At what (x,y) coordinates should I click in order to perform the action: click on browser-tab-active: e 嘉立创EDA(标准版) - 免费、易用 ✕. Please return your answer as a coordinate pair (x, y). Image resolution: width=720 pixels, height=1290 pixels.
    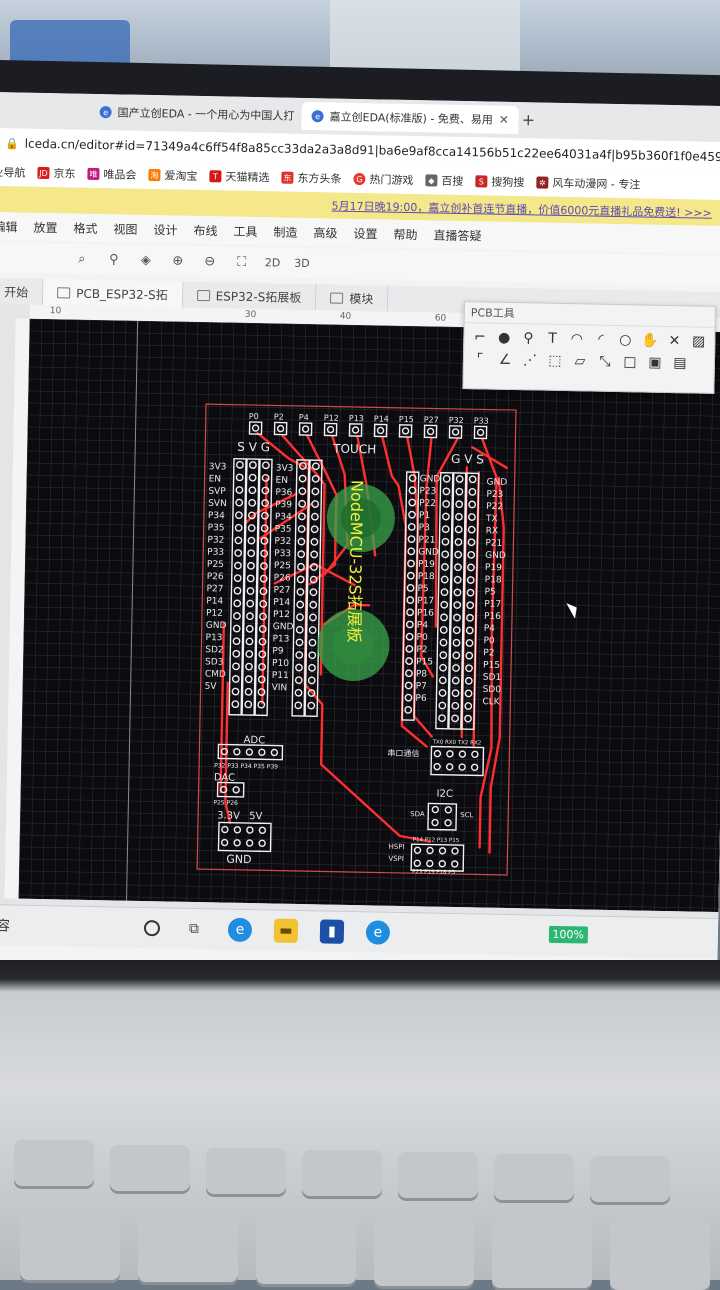
    Looking at the image, I should click on (410, 118).